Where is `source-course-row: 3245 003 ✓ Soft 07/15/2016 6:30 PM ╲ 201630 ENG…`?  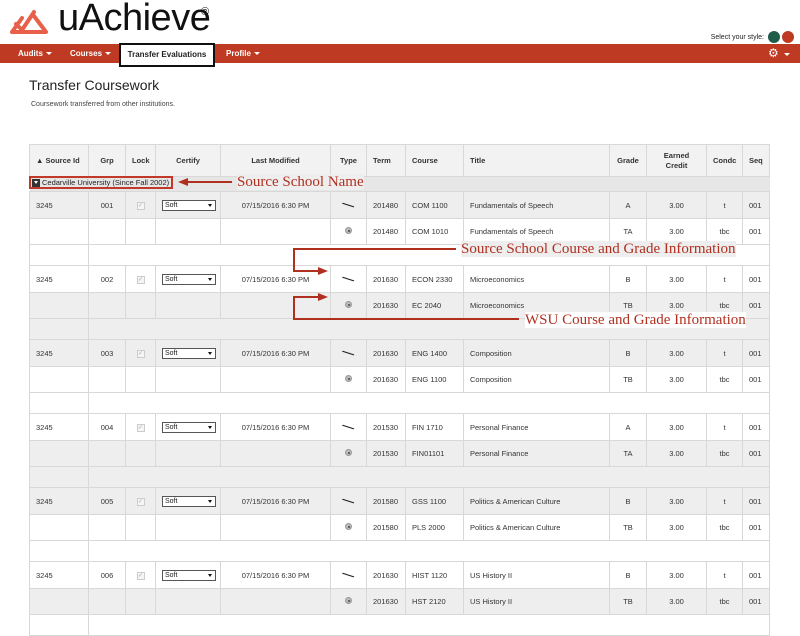
source-course-row: 3245 003 ✓ Soft 07/15/2016 6:30 PM ╲ 201630 ENG… is located at coordinates (399, 353).